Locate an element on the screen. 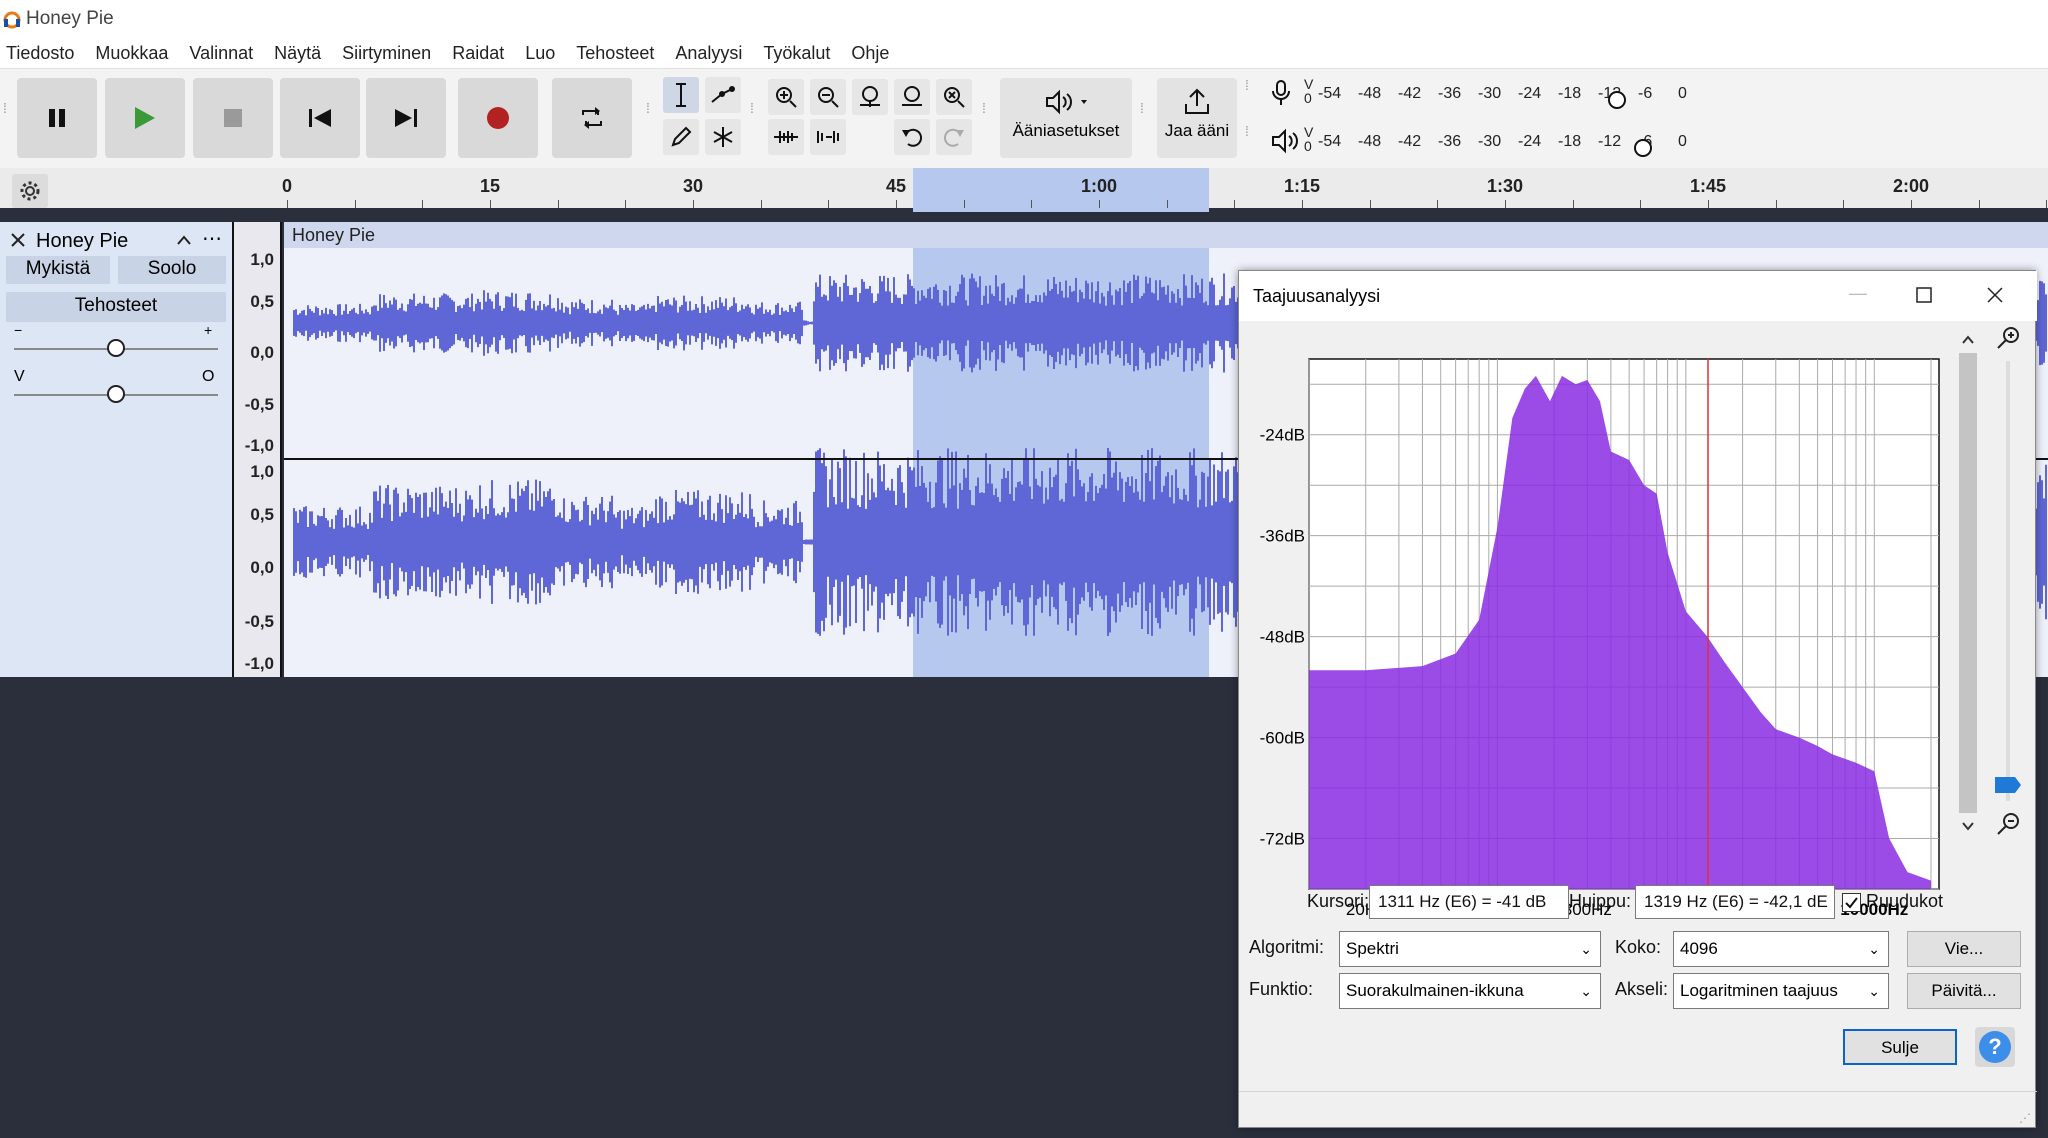 This screenshot has width=2048, height=1138. redo-icon is located at coordinates (953, 137).